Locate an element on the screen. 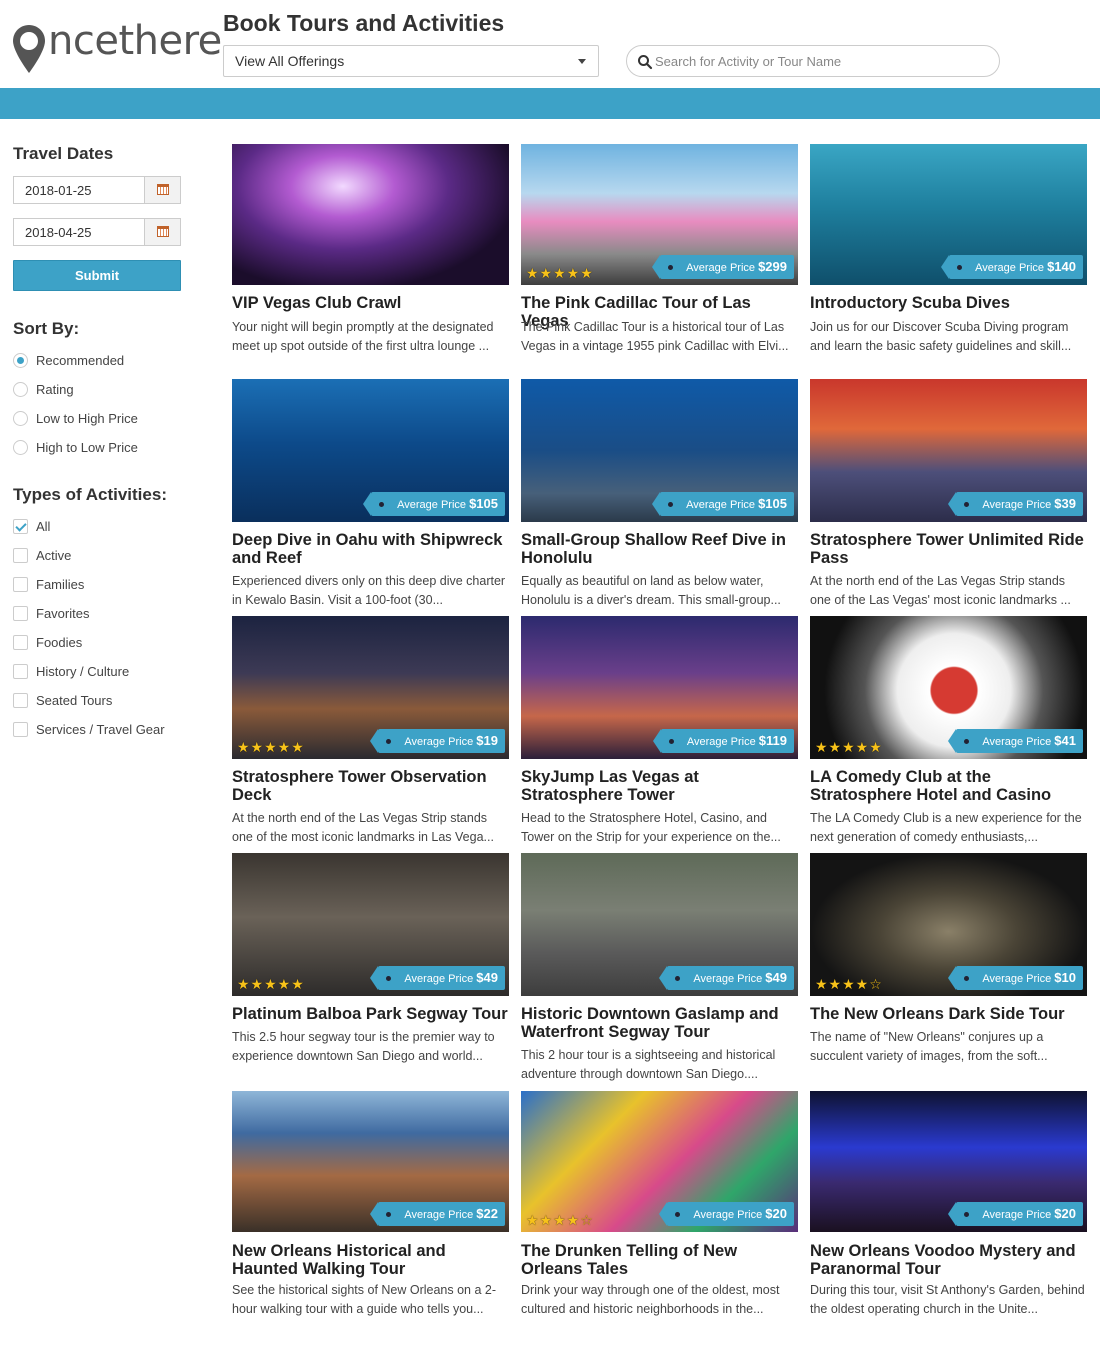 This screenshot has width=1100, height=1350. price-tag: Average Price $49 is located at coordinates (437, 978).